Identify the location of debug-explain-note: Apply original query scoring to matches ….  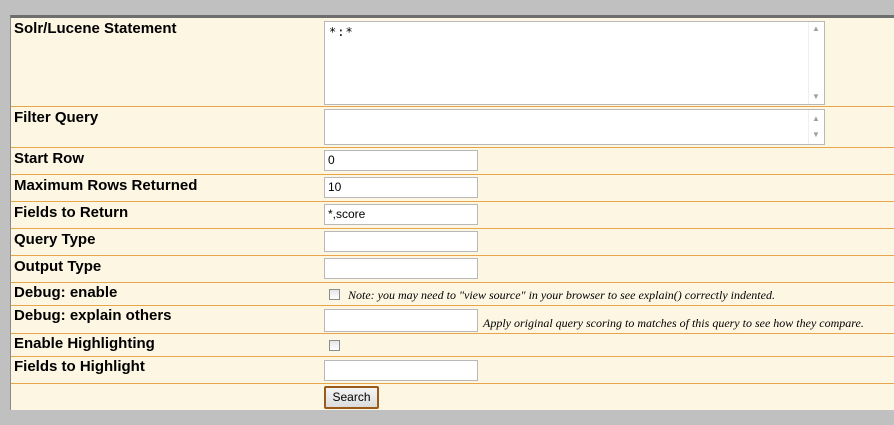
(673, 323).